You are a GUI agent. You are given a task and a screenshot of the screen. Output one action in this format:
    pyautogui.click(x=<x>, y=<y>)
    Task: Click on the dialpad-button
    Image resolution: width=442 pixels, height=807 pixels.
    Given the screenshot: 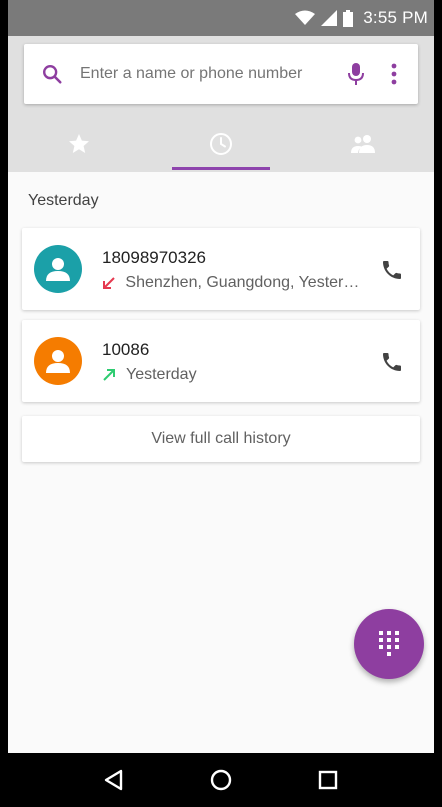 What is the action you would take?
    pyautogui.click(x=389, y=644)
    